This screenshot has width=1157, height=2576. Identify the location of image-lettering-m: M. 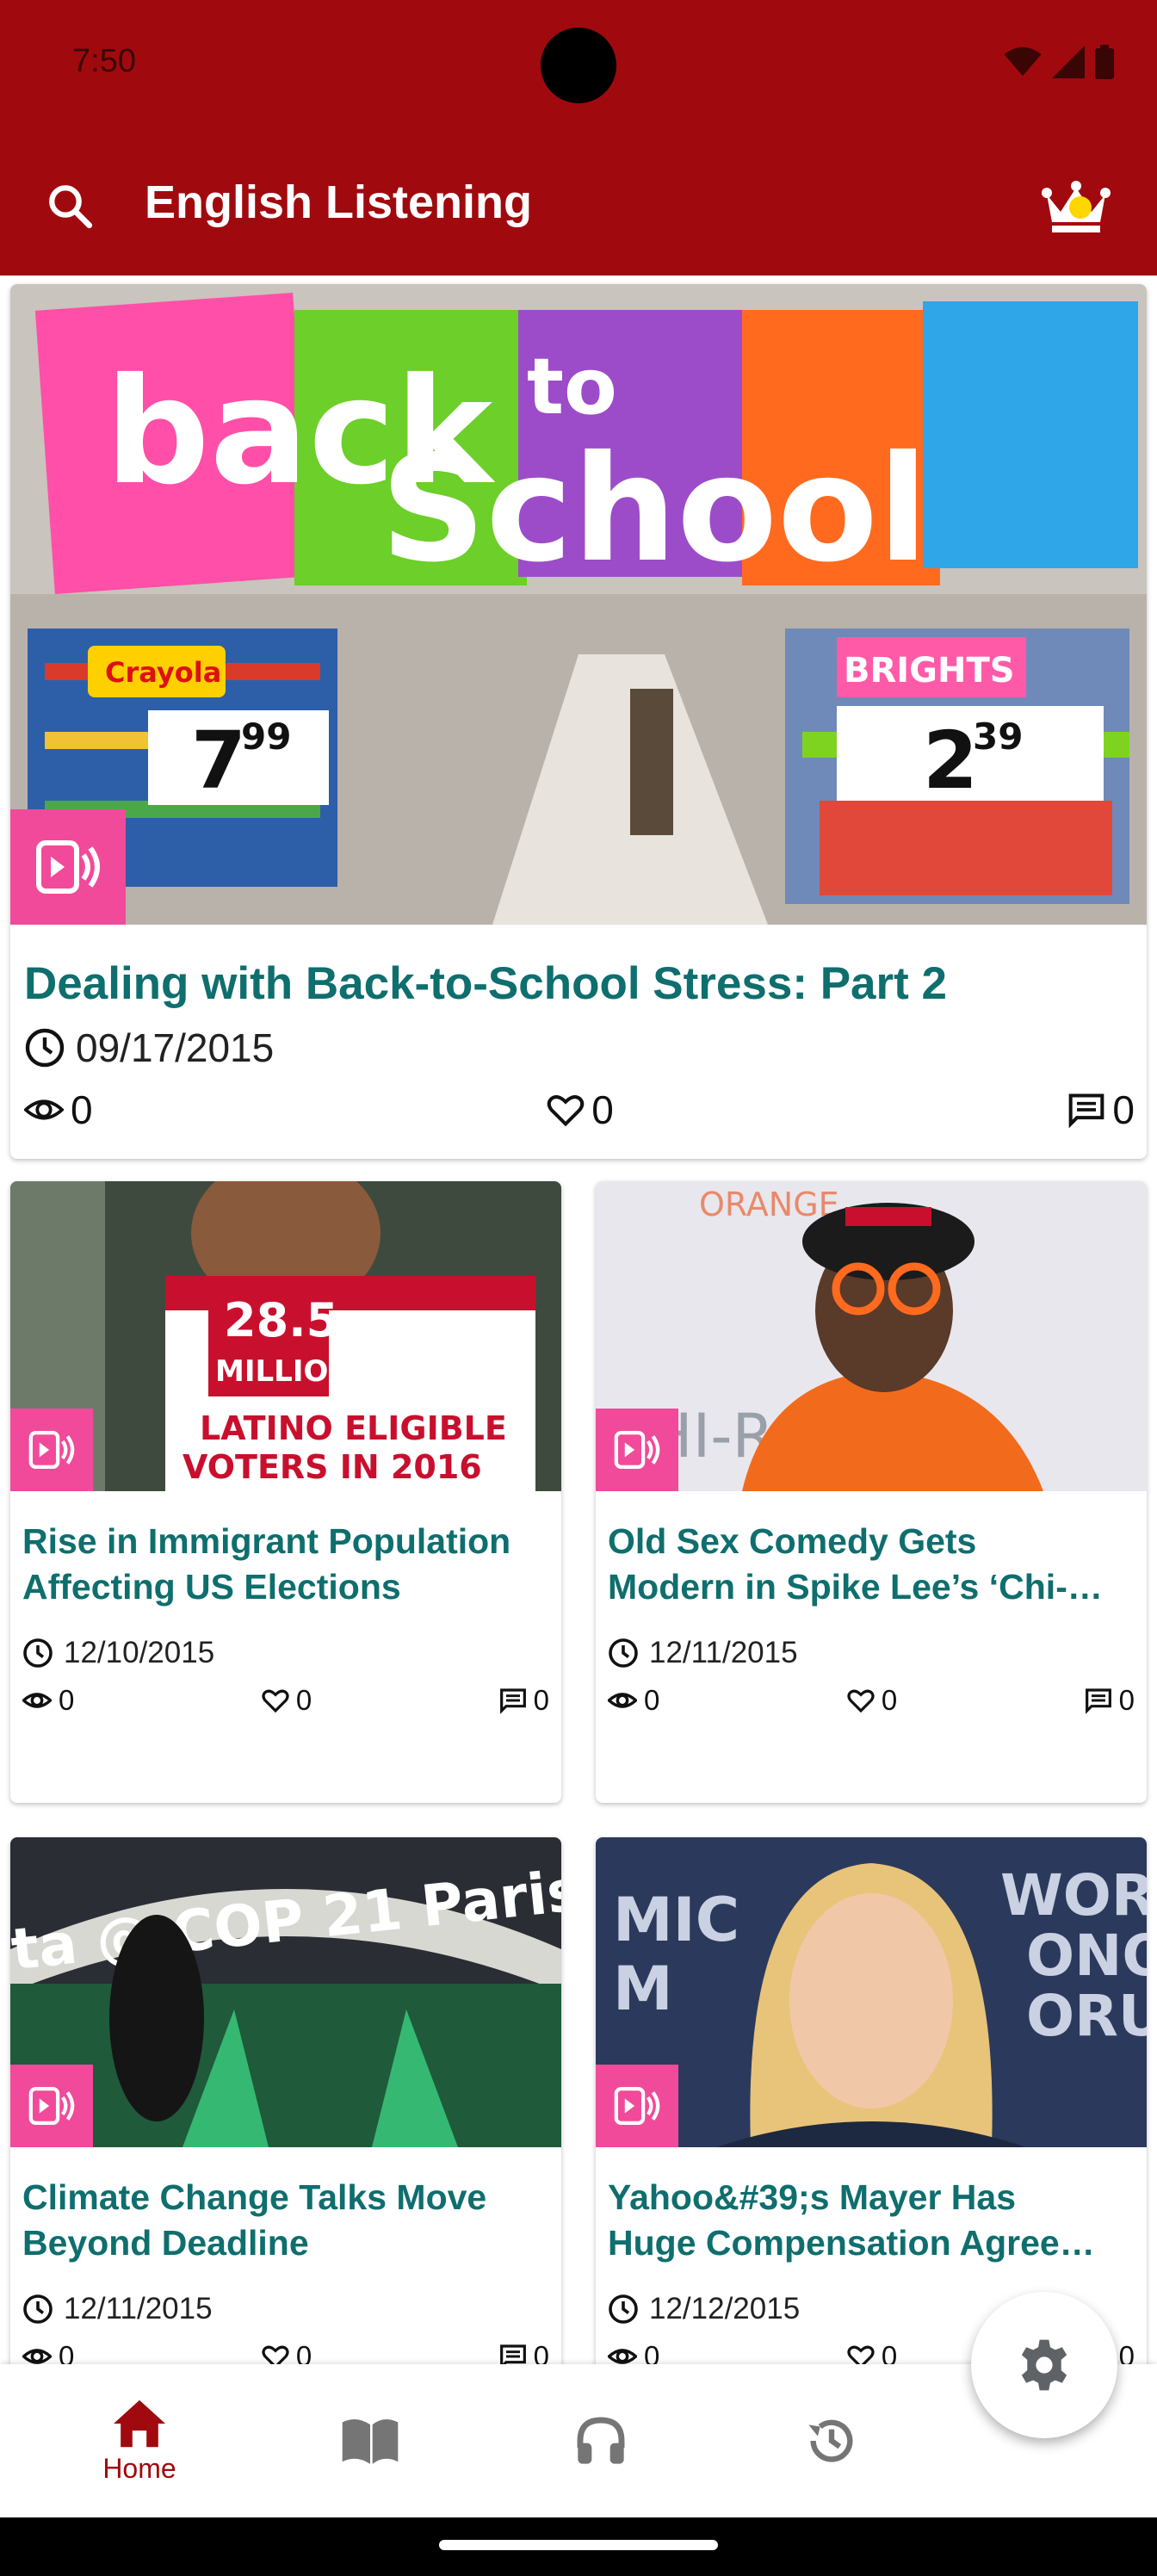
(643, 1989).